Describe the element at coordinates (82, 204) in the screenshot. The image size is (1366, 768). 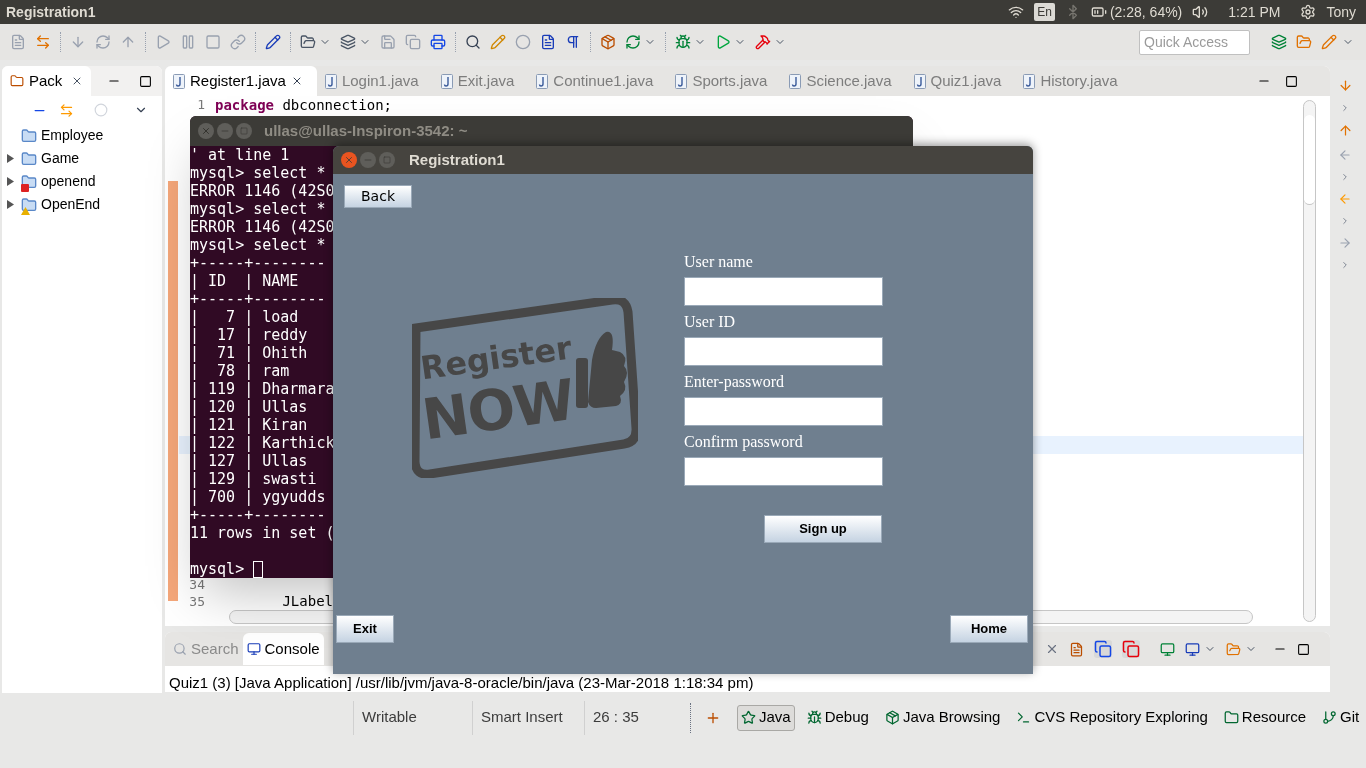
I see `tree-item: OpenEnd` at that location.